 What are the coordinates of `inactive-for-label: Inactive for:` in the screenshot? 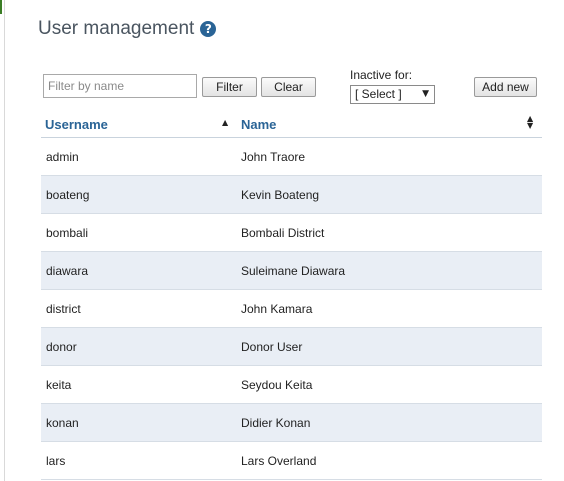 It's located at (381, 75).